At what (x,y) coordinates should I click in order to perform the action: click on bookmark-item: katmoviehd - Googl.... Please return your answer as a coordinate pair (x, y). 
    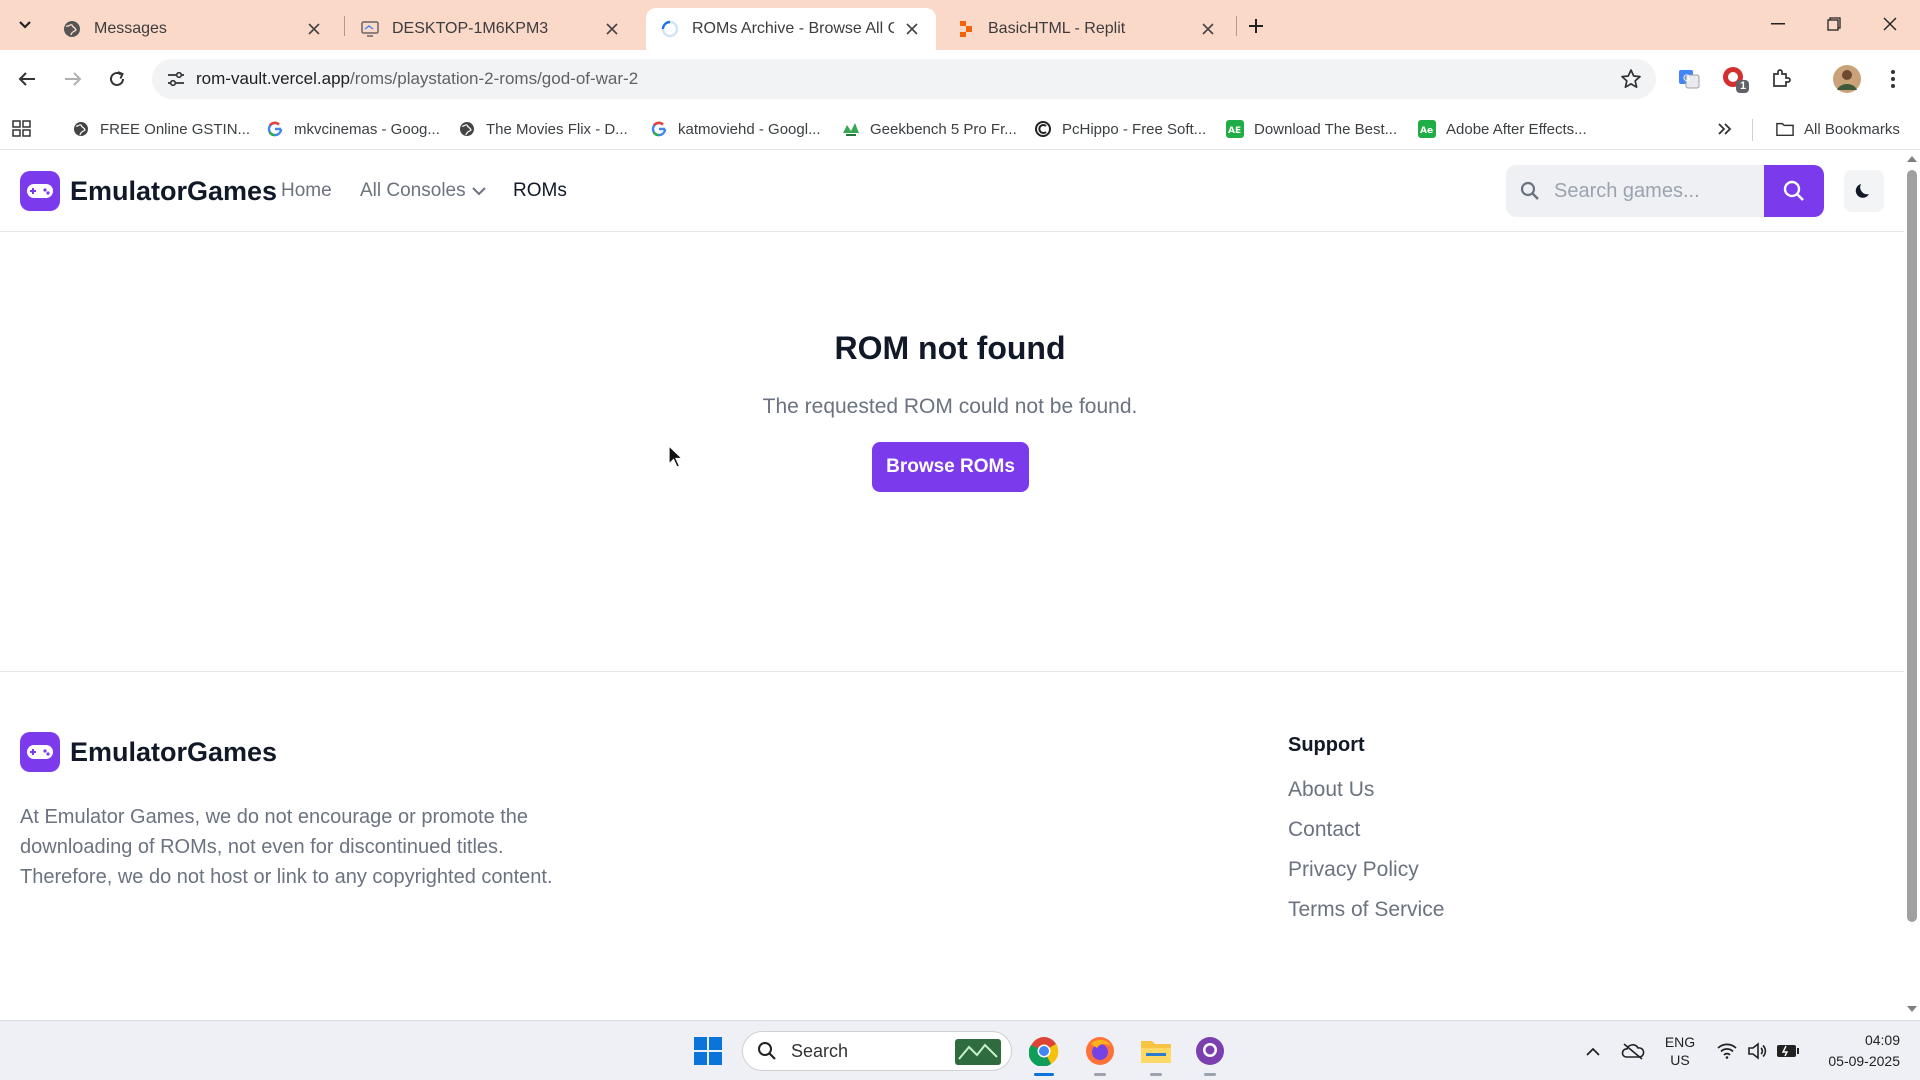
    Looking at the image, I should click on (735, 129).